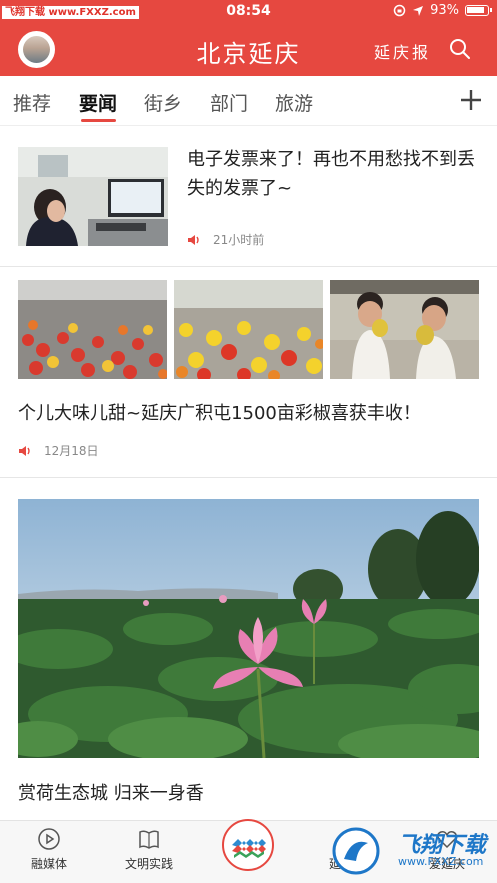 This screenshot has width=497, height=883. I want to click on location-icon, so click(418, 10).